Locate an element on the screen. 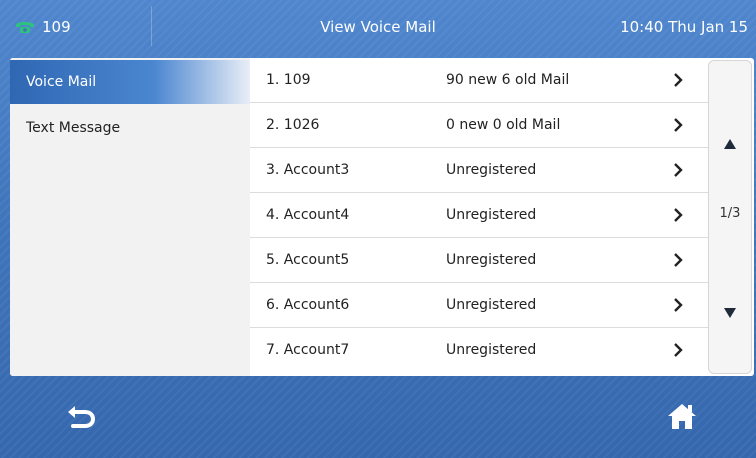 This screenshot has width=756, height=458. account-name: 3. Account3 is located at coordinates (308, 170).